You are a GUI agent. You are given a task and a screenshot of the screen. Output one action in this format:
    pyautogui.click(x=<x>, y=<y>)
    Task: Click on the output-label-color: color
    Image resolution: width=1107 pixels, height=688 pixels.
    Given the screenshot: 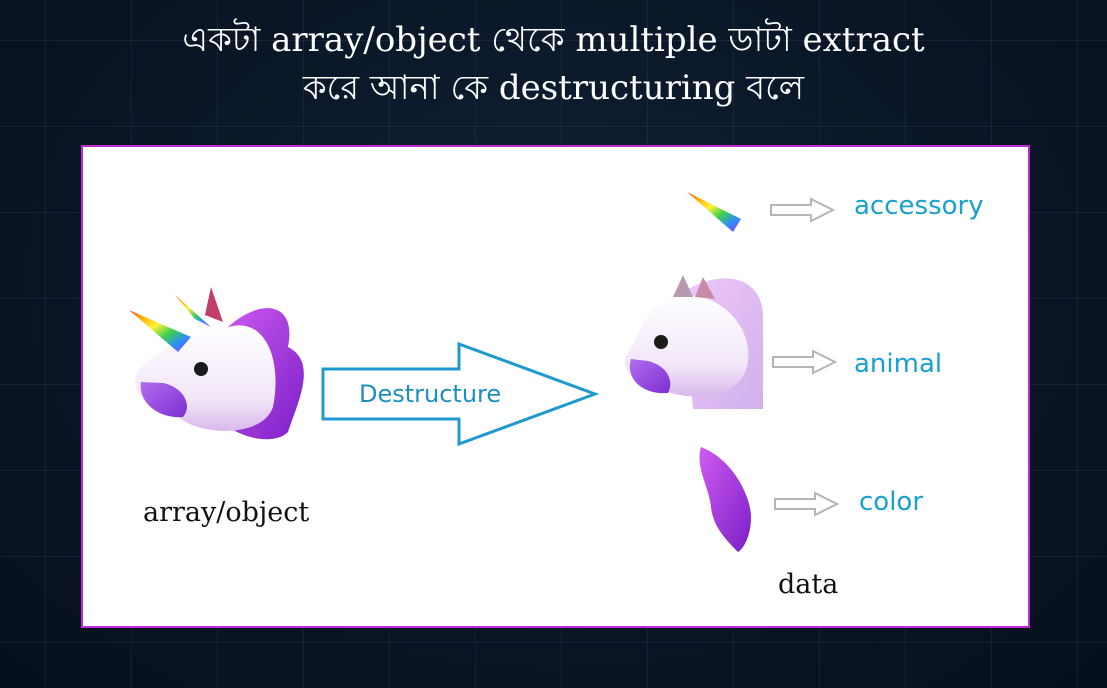 What is the action you would take?
    pyautogui.click(x=891, y=502)
    